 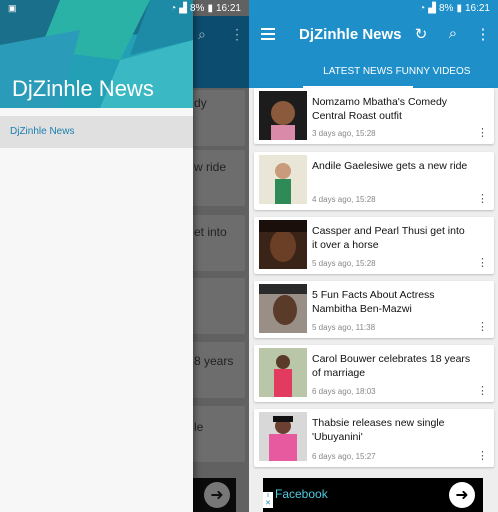 What do you see at coordinates (344, 263) in the screenshot?
I see `article-timestamp: 5 days ago, 15:28` at bounding box center [344, 263].